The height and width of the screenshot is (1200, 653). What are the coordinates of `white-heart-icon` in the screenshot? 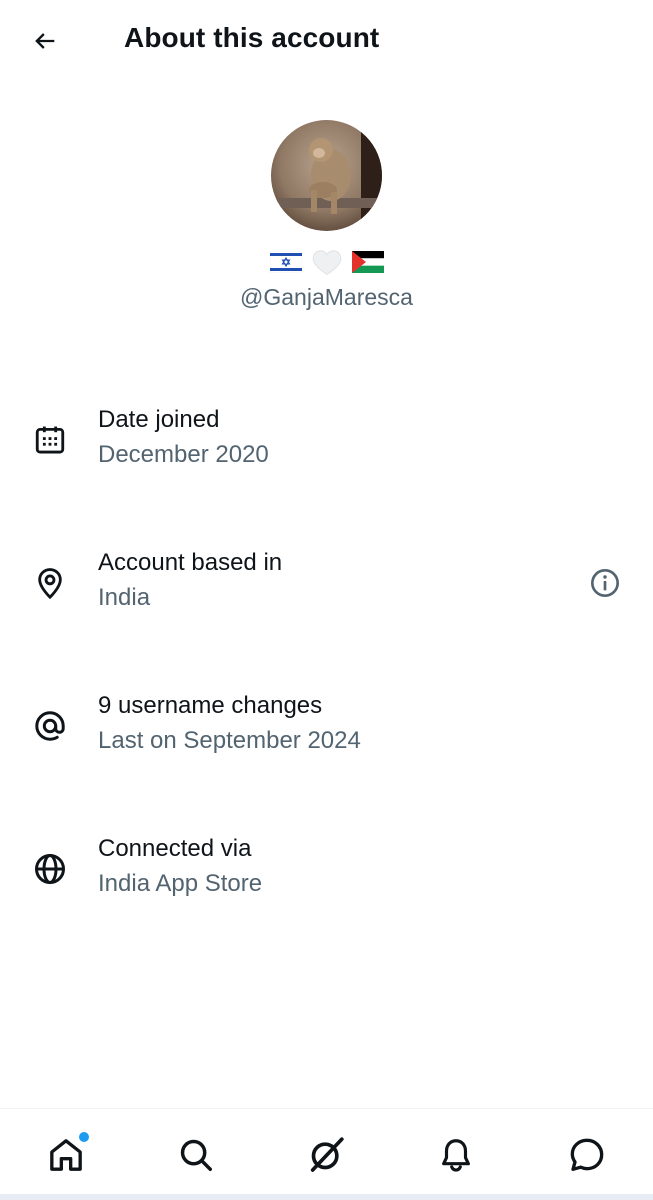 It's located at (326, 263).